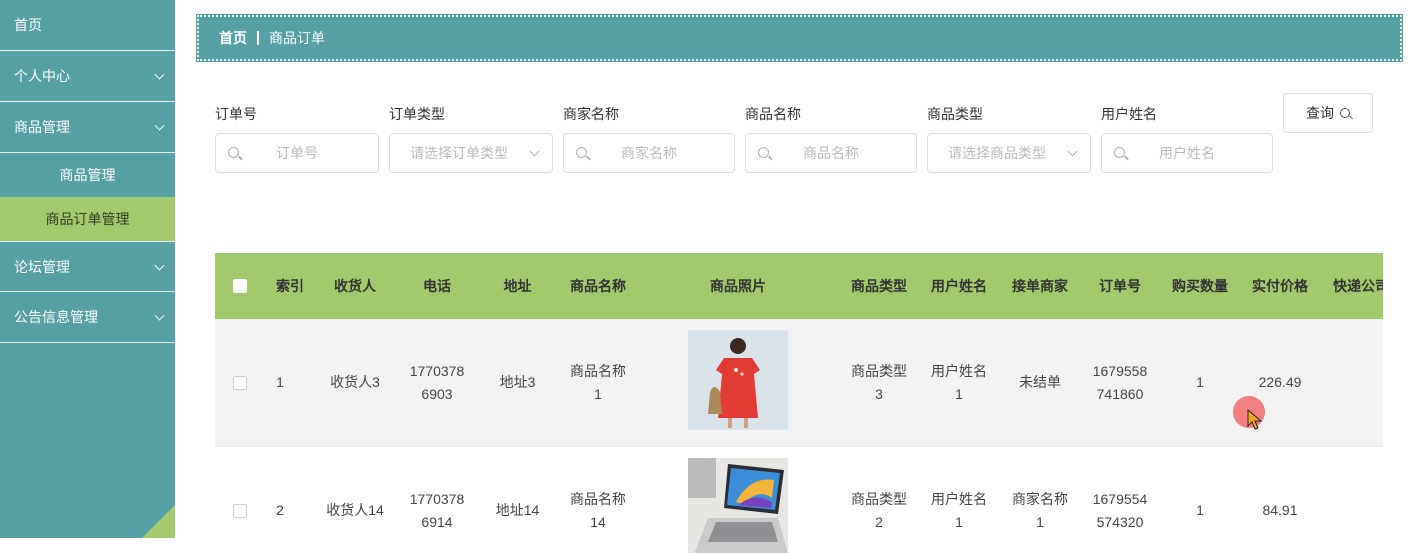  I want to click on product-type-line: 3, so click(879, 393).